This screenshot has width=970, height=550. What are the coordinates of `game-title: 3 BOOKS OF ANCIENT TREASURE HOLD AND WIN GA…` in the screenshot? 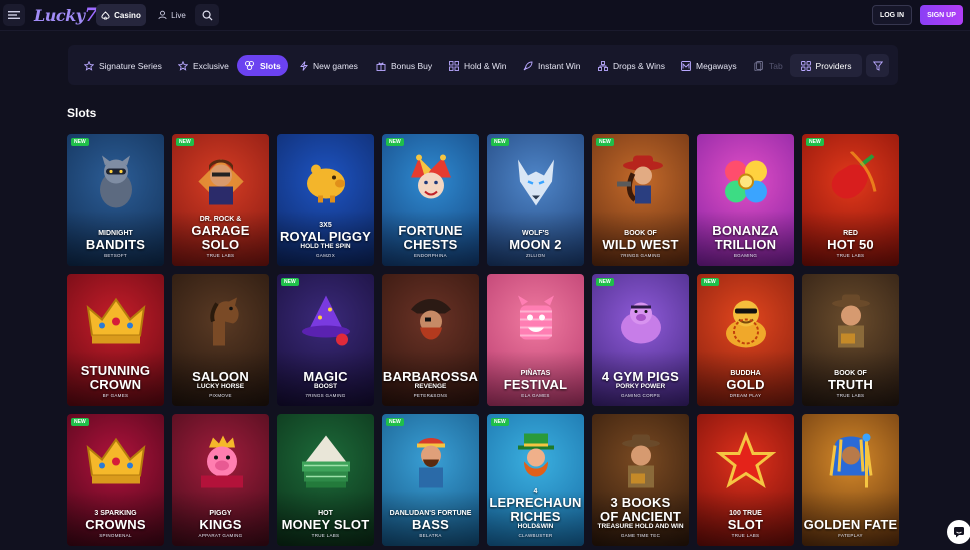 It's located at (640, 516).